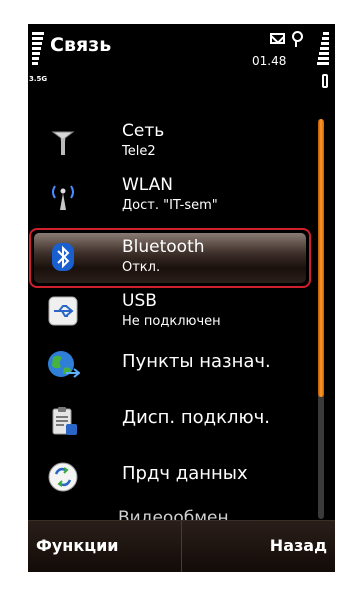 This screenshot has width=363, height=600. Describe the element at coordinates (171, 142) in the screenshot. I see `list-item-network: Сеть Tele2` at that location.